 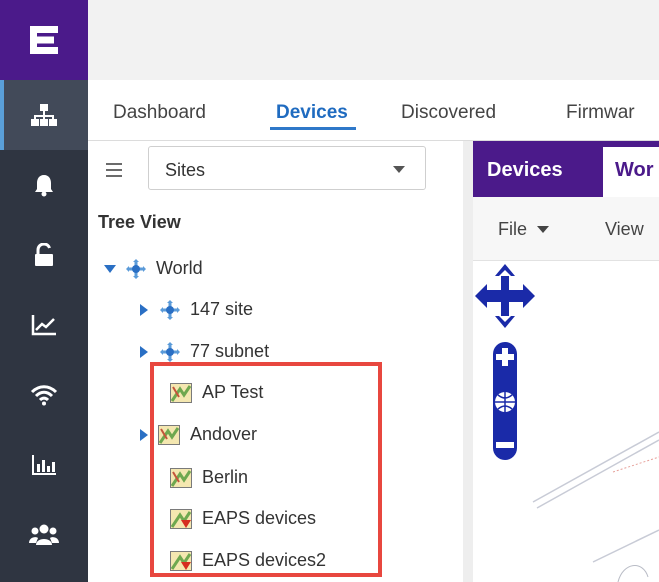 I want to click on main-tabs: Dashboard Devices Discovered Firmwar, so click(x=373, y=118).